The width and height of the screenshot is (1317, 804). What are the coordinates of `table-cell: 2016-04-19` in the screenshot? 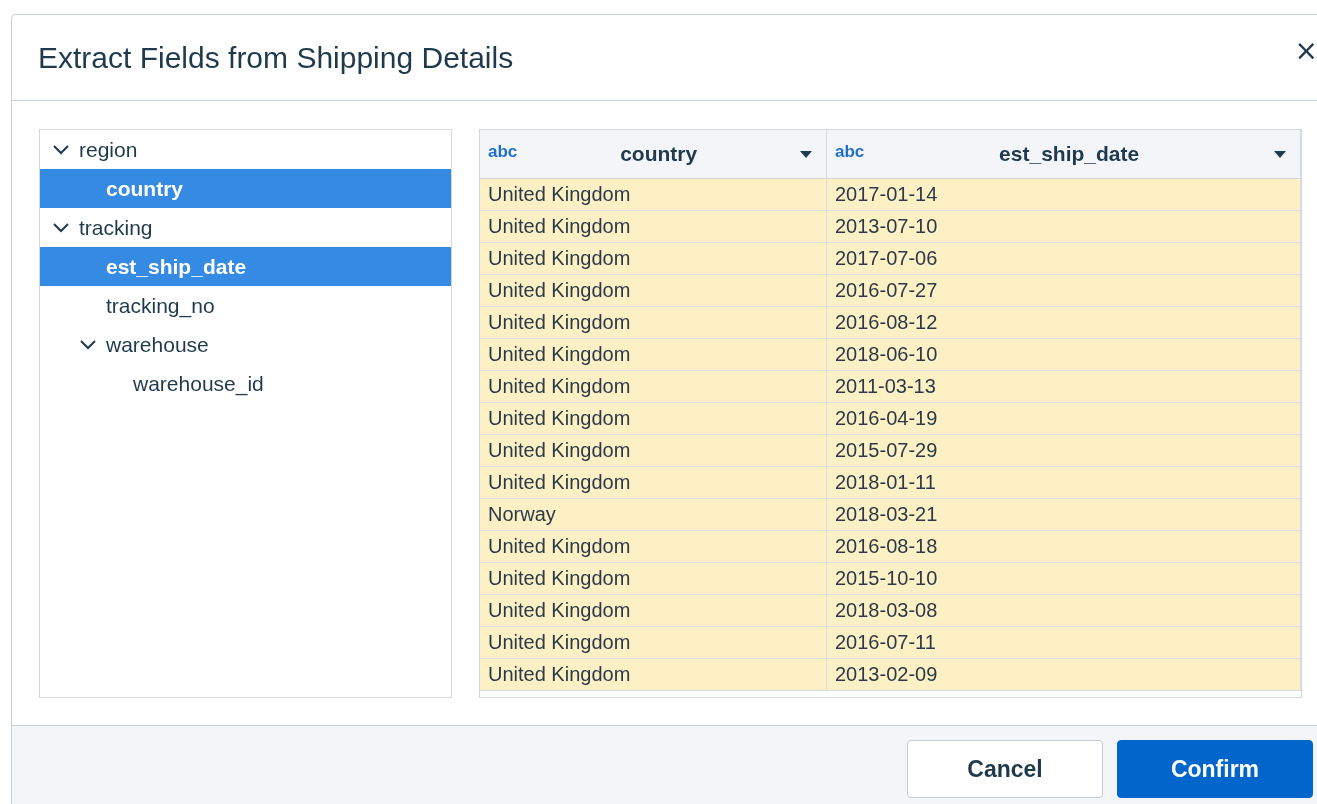 It's located at (1064, 419).